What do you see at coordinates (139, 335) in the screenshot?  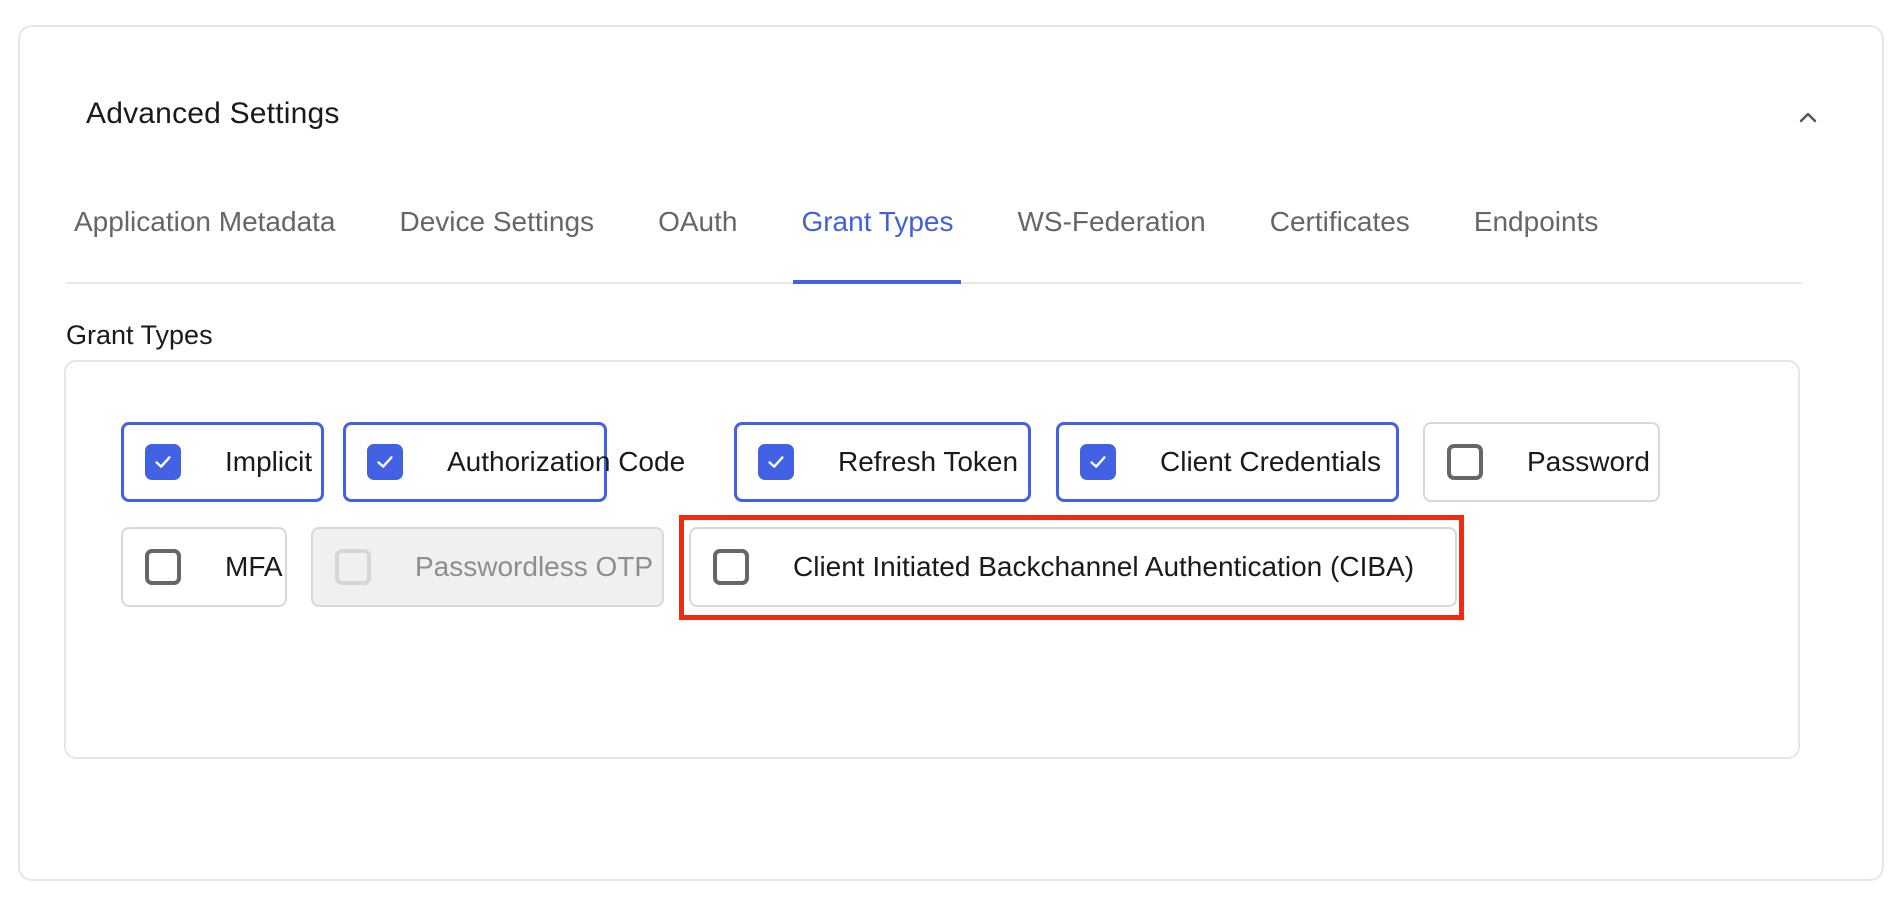 I see `grant-types-heading: Grant Types` at bounding box center [139, 335].